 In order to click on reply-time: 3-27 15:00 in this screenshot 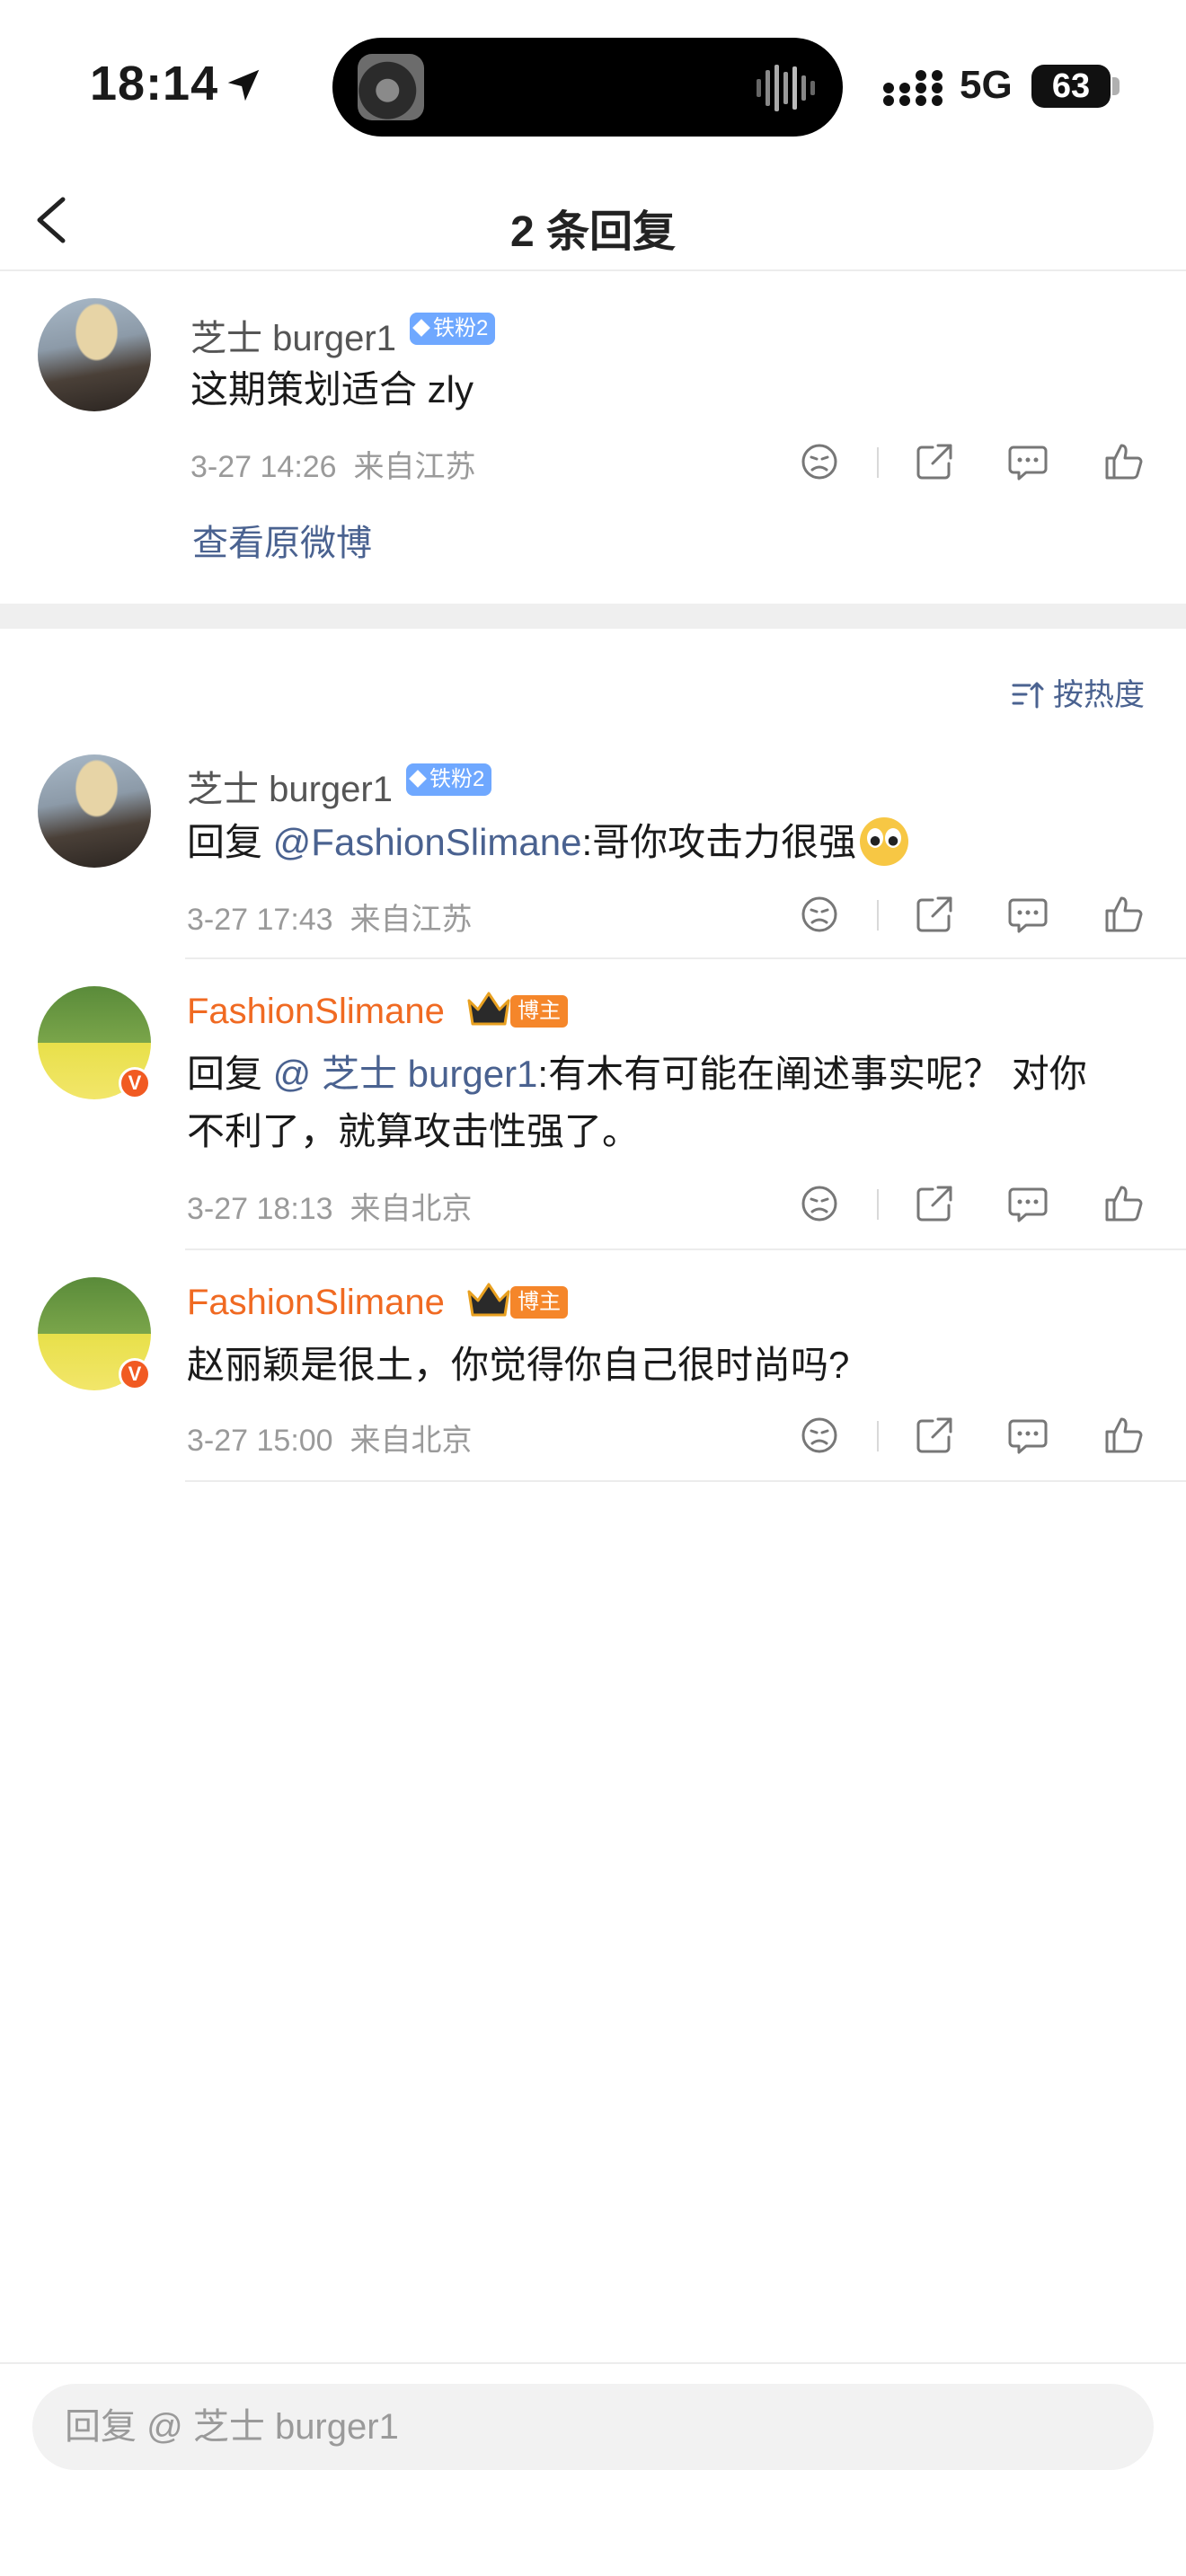, I will do `click(260, 1441)`.